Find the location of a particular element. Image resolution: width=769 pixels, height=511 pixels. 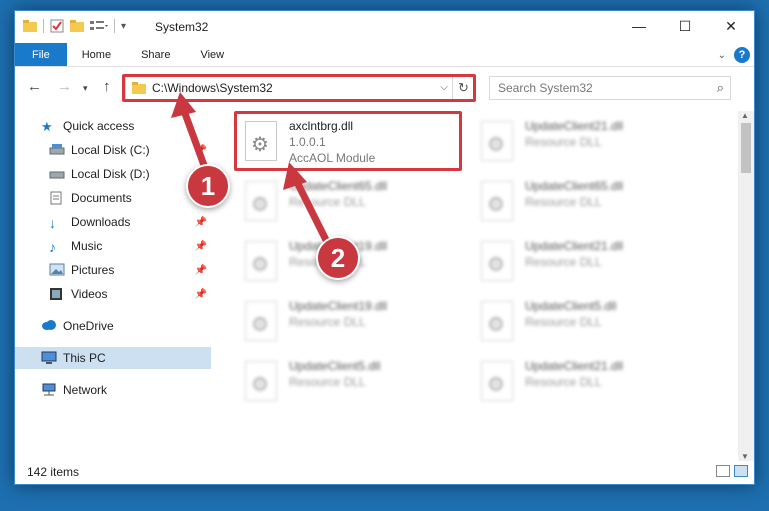

scroll-up-icon: ▲ is located at coordinates (745, 115).